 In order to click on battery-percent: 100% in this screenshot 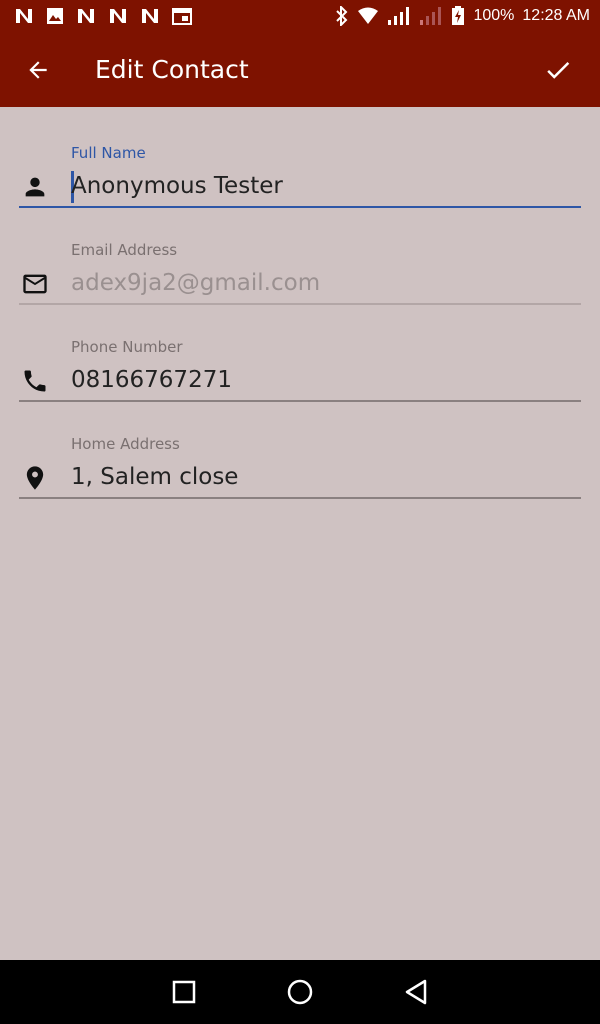, I will do `click(494, 15)`.